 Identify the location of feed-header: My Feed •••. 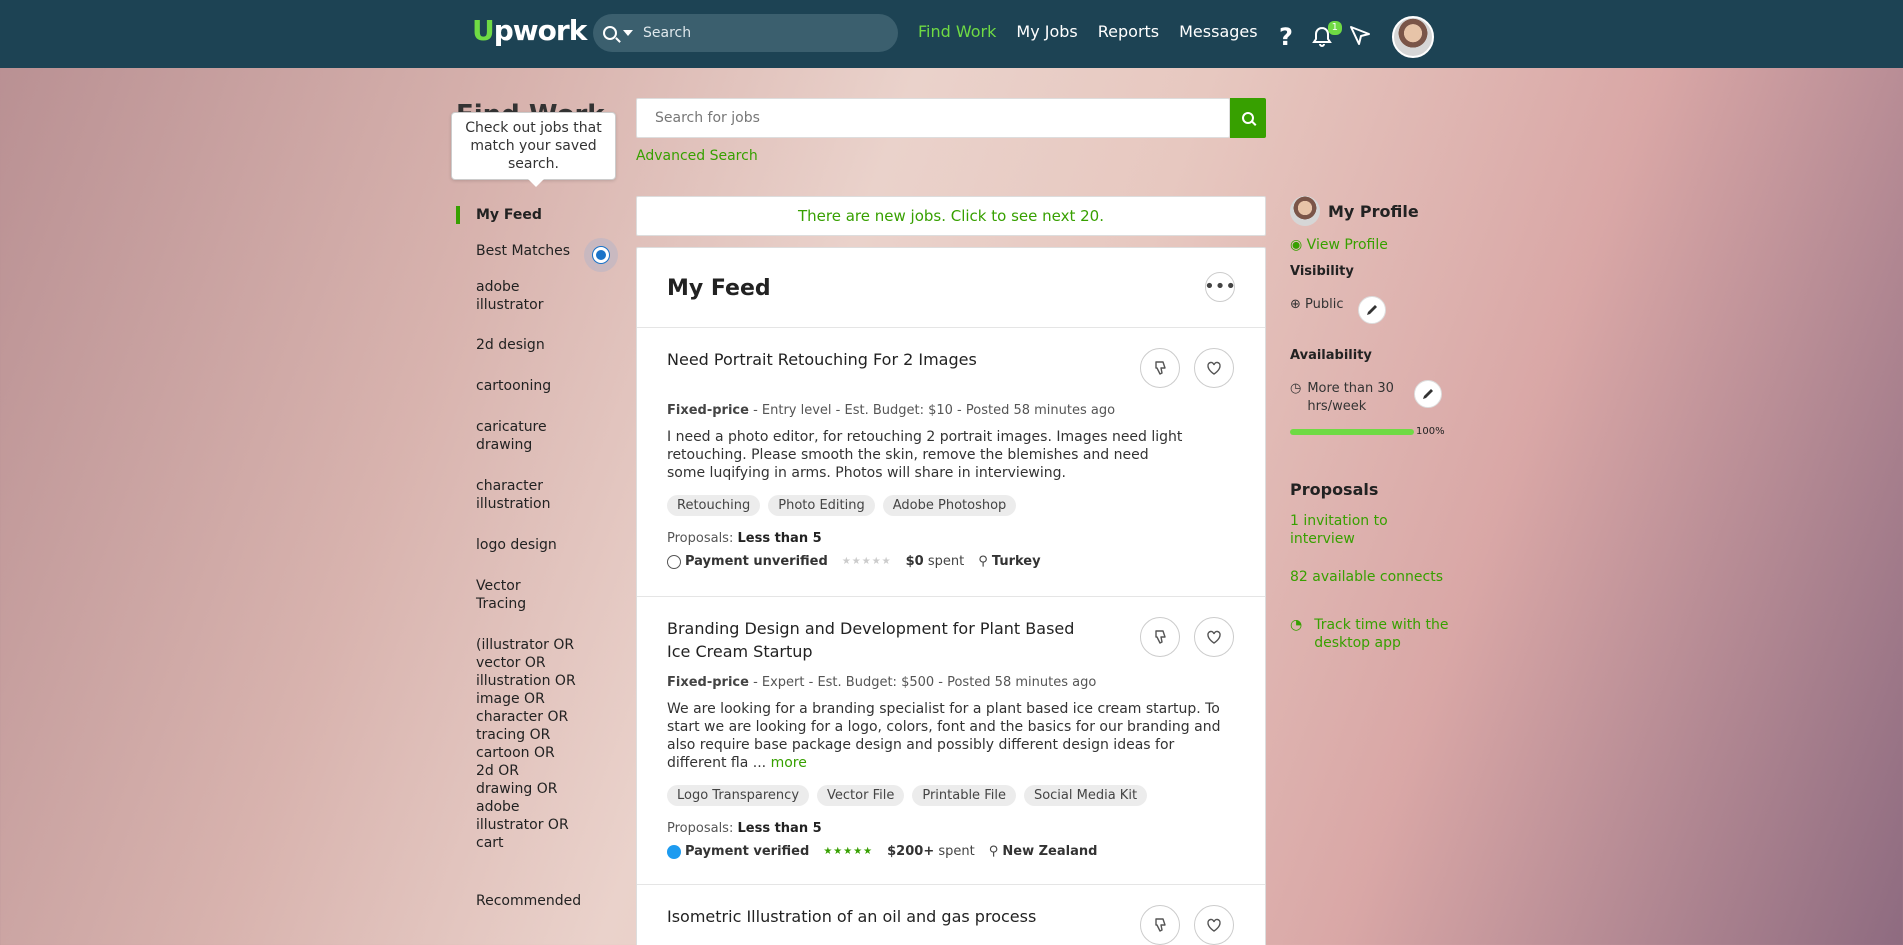
(951, 288).